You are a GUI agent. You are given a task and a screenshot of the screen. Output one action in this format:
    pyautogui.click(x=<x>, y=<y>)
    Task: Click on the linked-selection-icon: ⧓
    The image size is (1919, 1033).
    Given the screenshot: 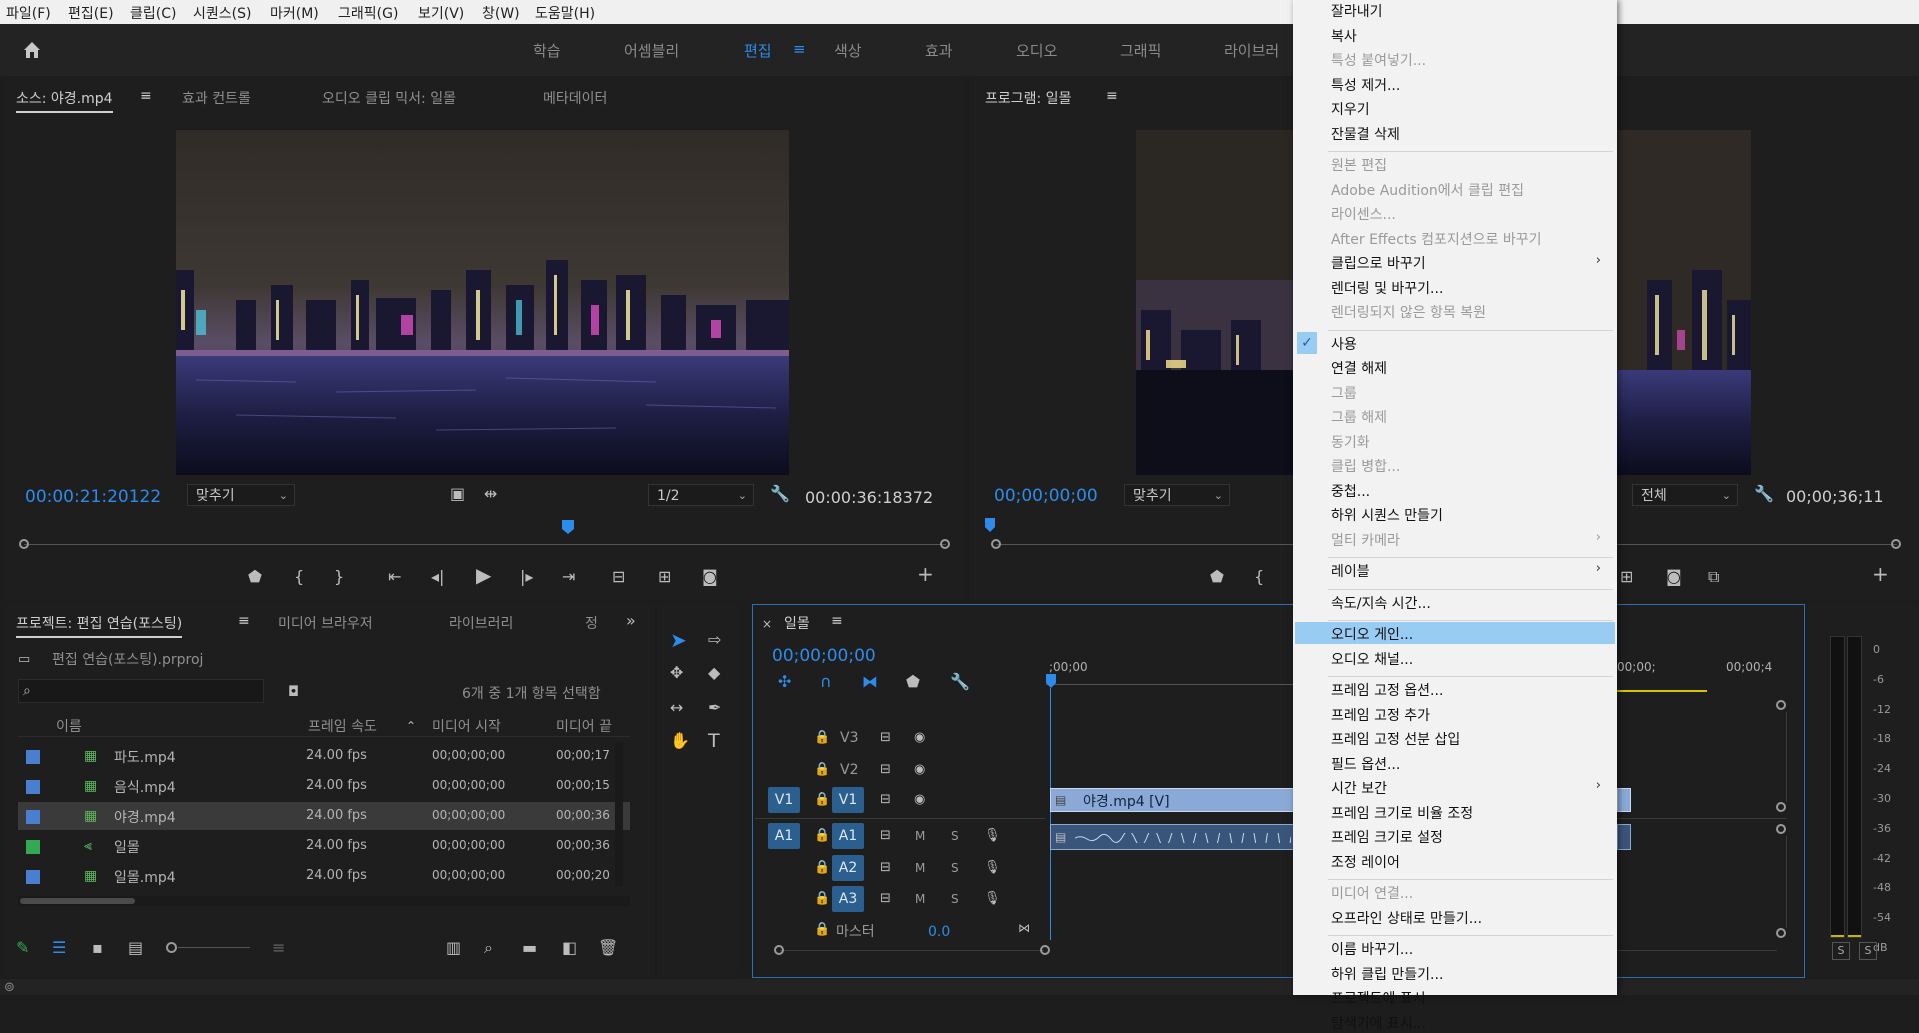 What is the action you would take?
    pyautogui.click(x=870, y=682)
    